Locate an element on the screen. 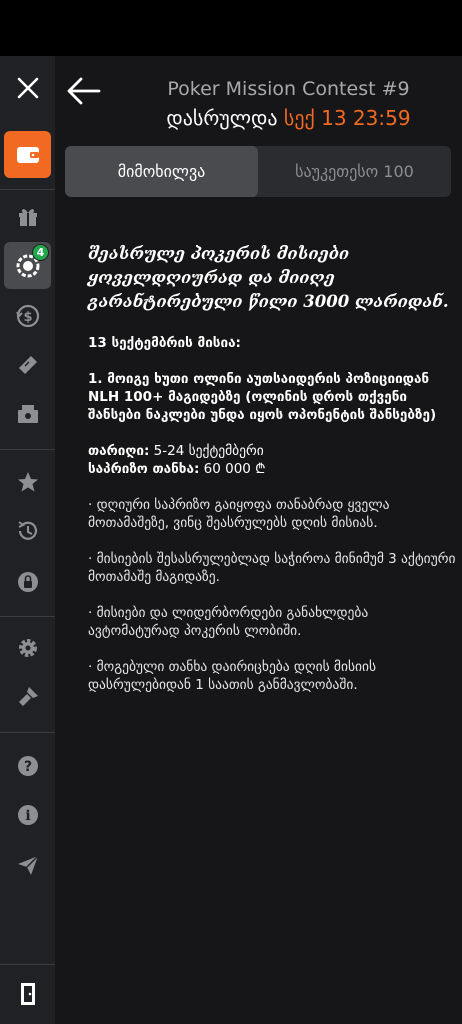  svg-text: i is located at coordinates (27, 816).